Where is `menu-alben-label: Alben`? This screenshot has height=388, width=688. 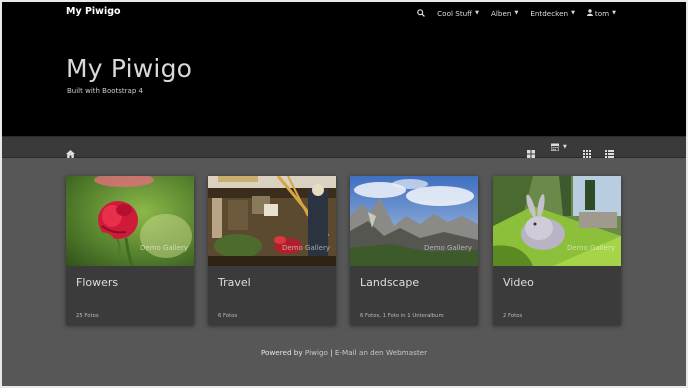
menu-alben-label: Alben is located at coordinates (501, 13).